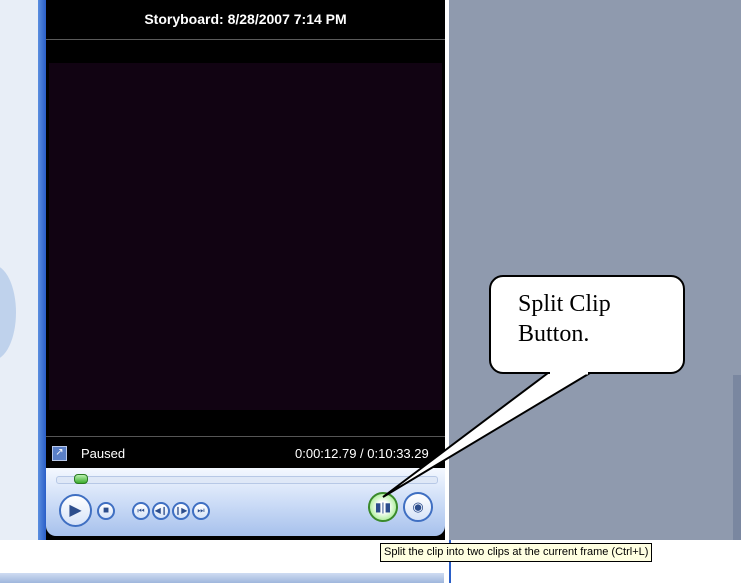 The image size is (741, 583). What do you see at coordinates (564, 304) in the screenshot?
I see `callout-line-1: Split Clip` at bounding box center [564, 304].